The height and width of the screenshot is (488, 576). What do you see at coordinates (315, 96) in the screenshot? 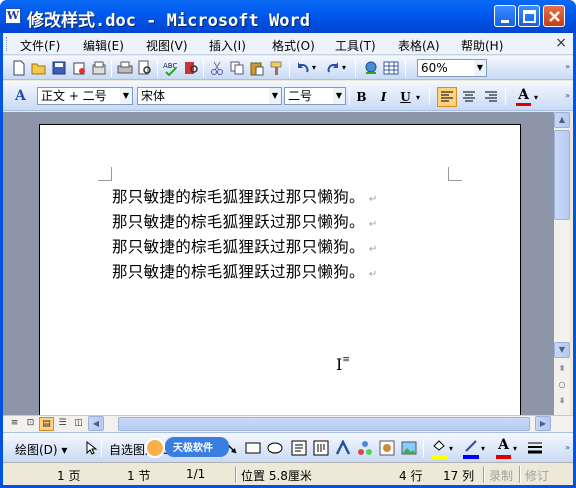
I see `size-select: 二号 ▼` at bounding box center [315, 96].